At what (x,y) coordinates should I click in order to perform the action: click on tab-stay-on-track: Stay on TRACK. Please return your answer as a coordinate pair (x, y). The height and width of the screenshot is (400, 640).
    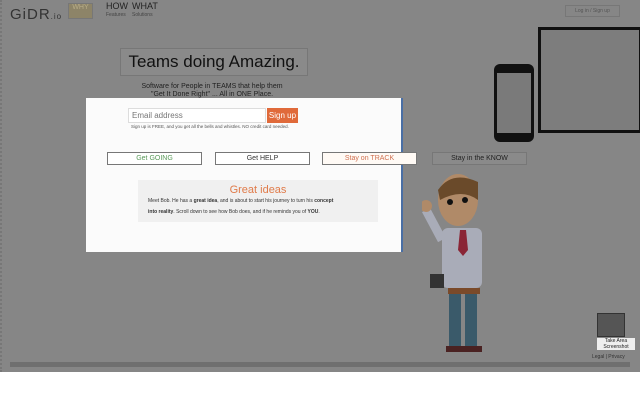
    Looking at the image, I should click on (369, 158).